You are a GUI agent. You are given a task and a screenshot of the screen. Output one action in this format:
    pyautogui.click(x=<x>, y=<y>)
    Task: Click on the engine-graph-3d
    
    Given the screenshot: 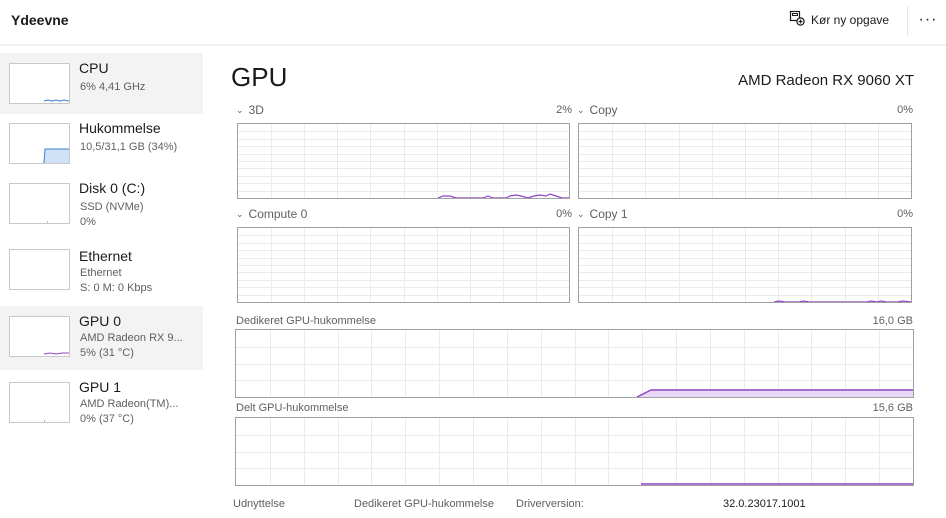 What is the action you would take?
    pyautogui.click(x=403, y=161)
    